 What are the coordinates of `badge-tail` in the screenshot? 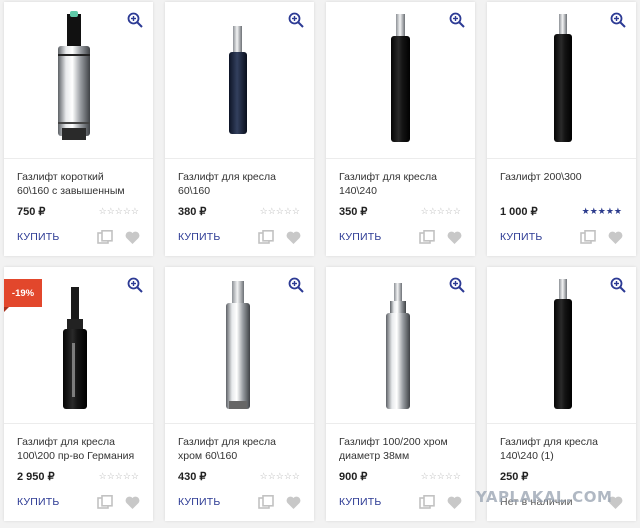 It's located at (6, 309).